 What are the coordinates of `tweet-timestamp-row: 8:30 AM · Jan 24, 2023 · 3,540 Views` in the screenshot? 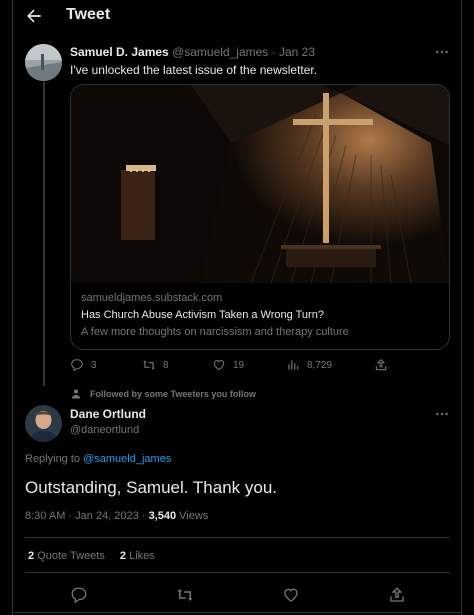 It's located at (116, 516).